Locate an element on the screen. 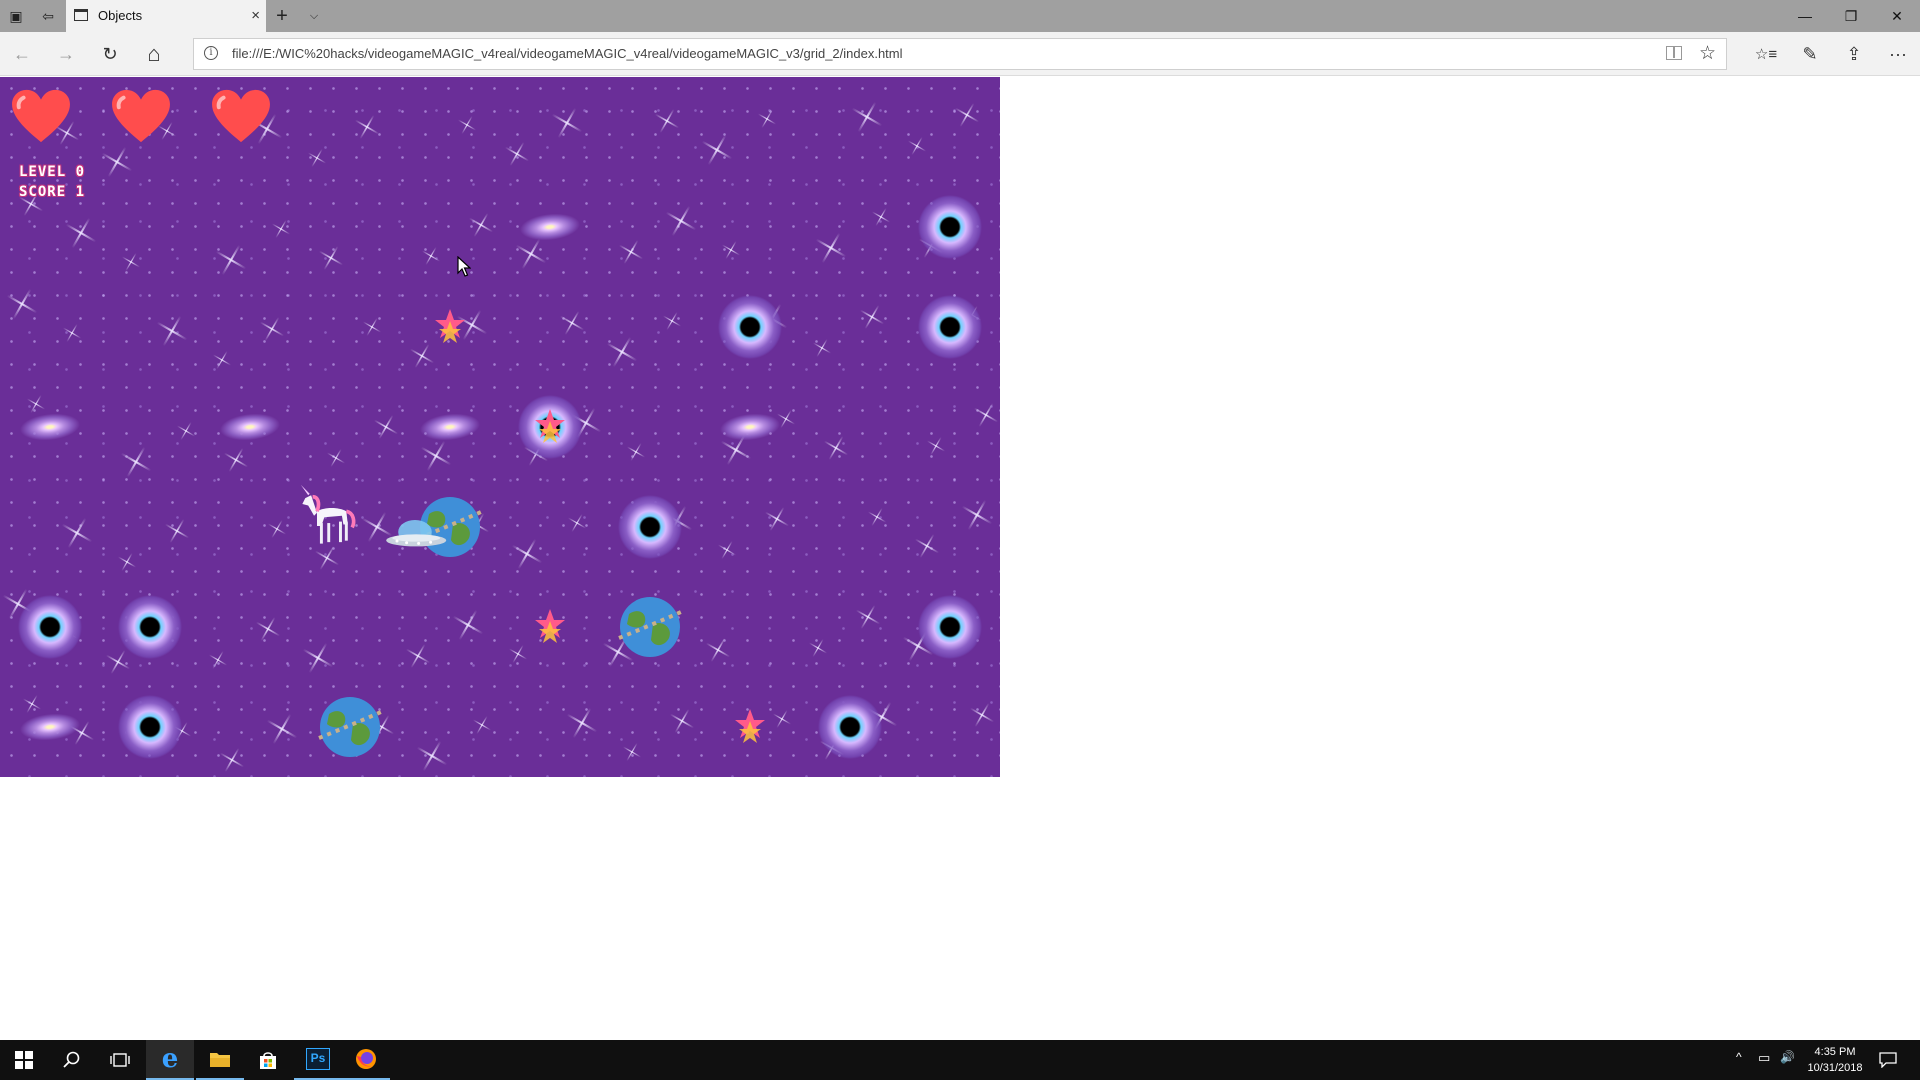  clock-date: 10/31/2018 is located at coordinates (1835, 1068).